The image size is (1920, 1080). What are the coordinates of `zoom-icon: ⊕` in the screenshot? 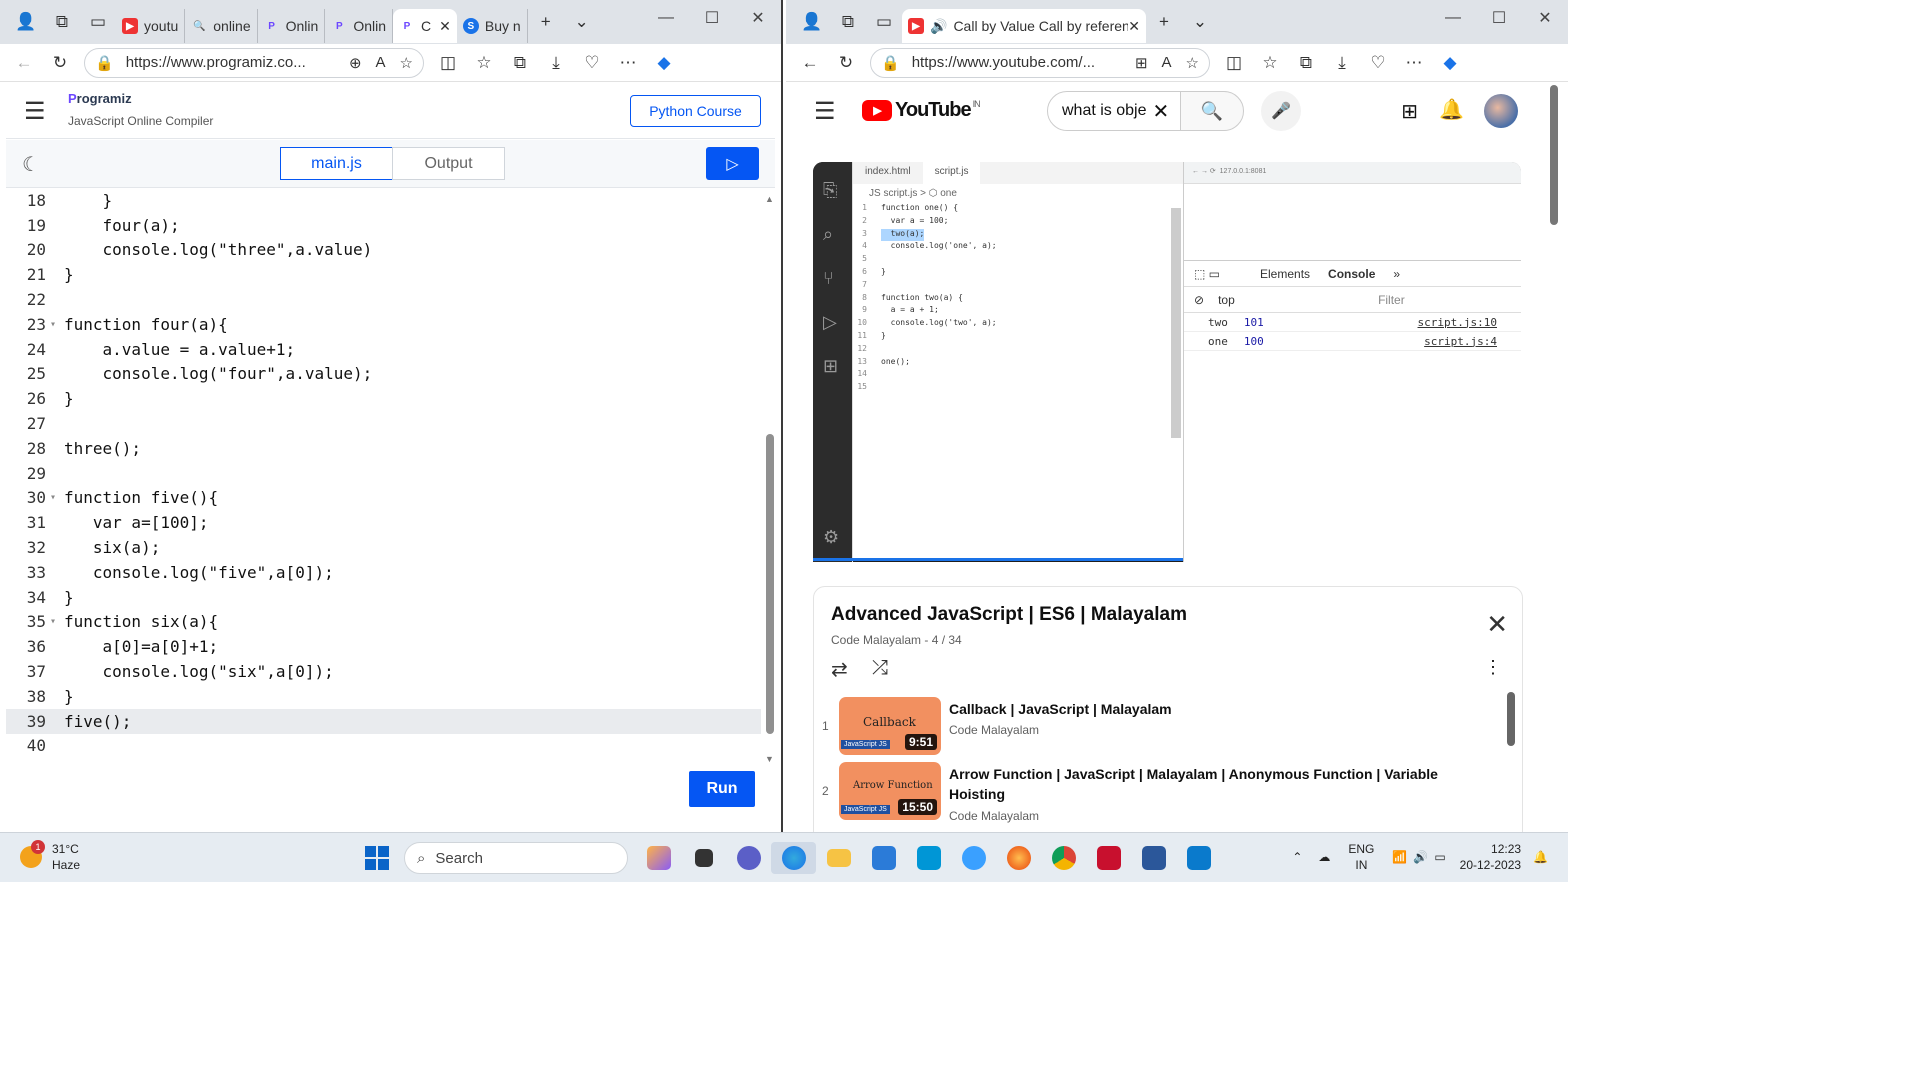 It's located at (355, 63).